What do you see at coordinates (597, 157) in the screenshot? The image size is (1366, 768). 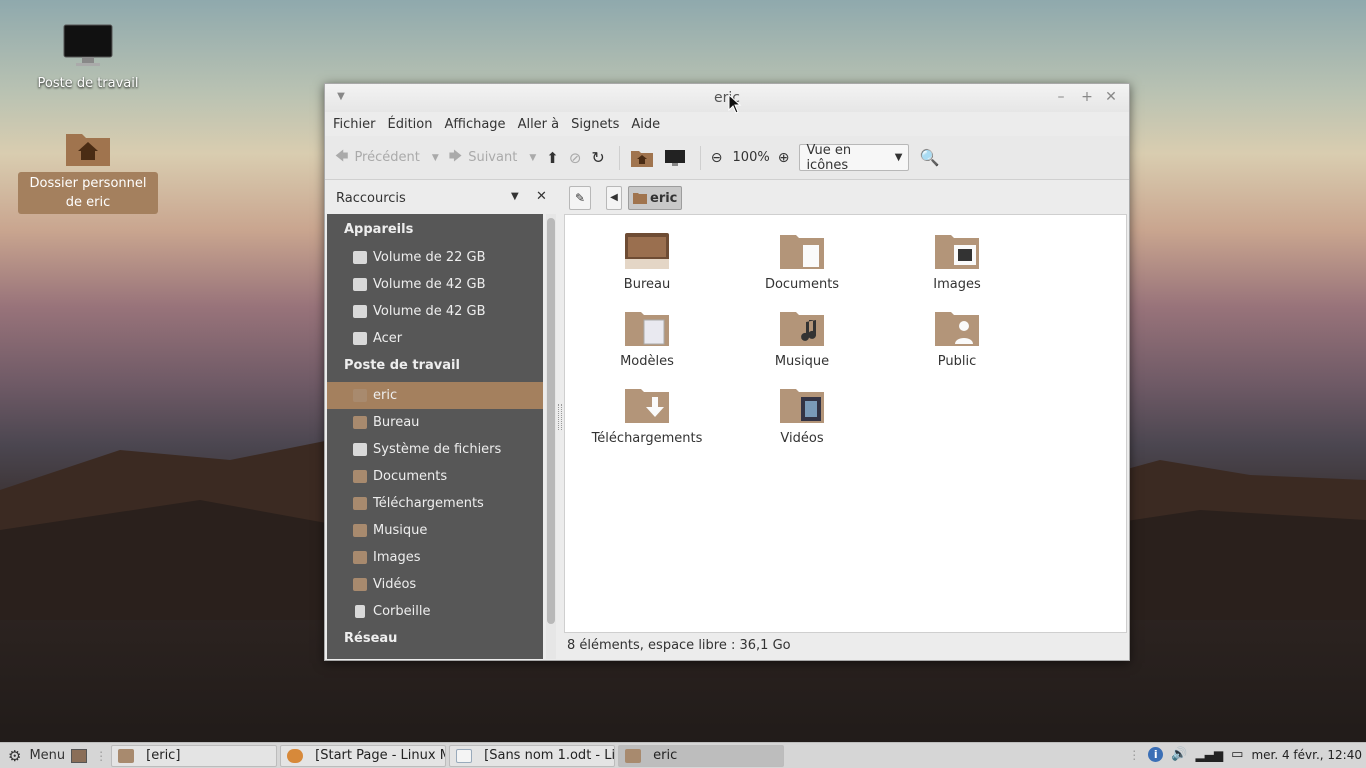 I see `reload-button: ↻` at bounding box center [597, 157].